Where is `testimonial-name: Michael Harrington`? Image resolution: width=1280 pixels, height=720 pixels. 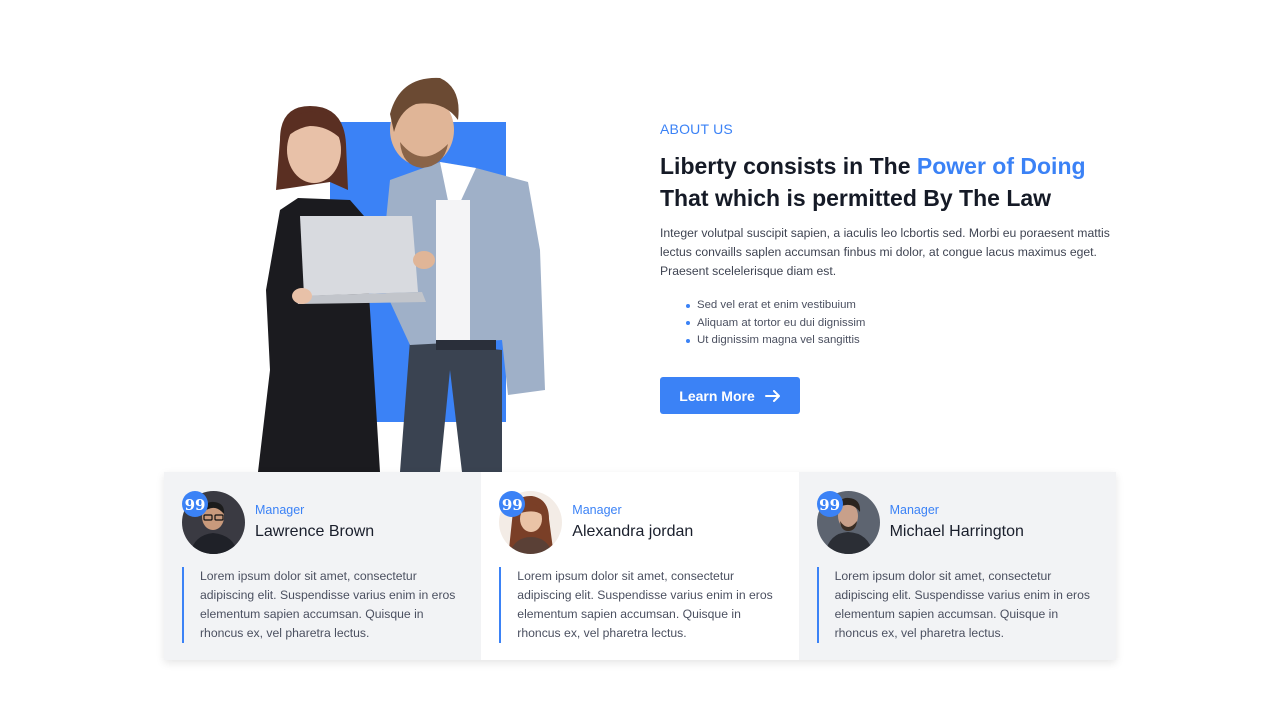
testimonial-name: Michael Harrington is located at coordinates (956, 531).